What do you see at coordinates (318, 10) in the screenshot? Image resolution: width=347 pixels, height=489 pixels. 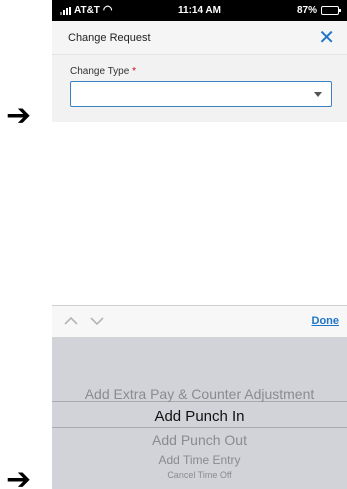 I see `battery-status: 87%` at bounding box center [318, 10].